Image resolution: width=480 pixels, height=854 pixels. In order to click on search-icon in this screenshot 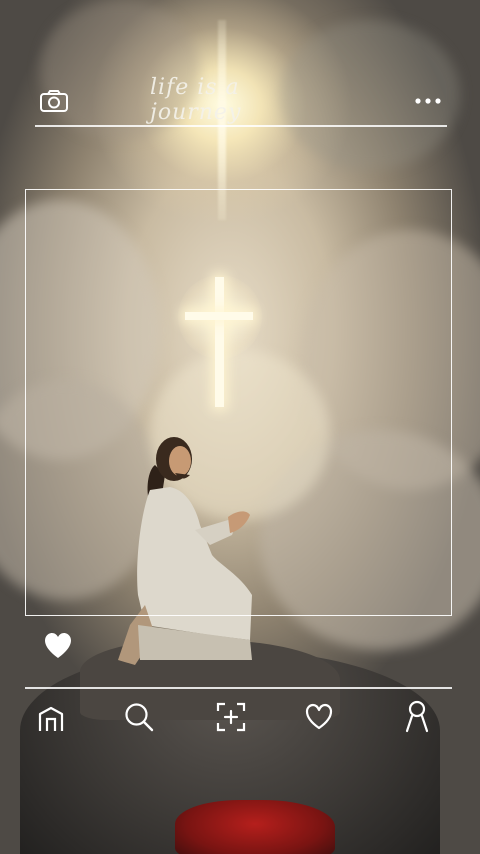, I will do `click(139, 717)`.